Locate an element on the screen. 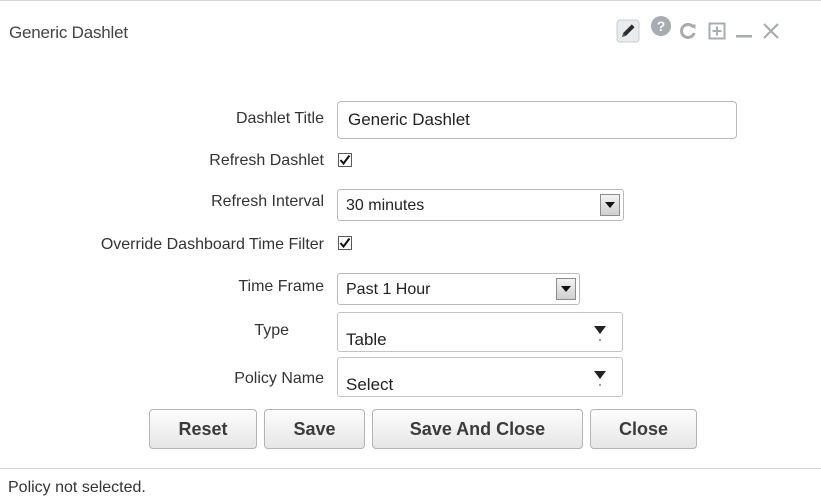  refresh-interval-label: Refresh Interval is located at coordinates (267, 201).